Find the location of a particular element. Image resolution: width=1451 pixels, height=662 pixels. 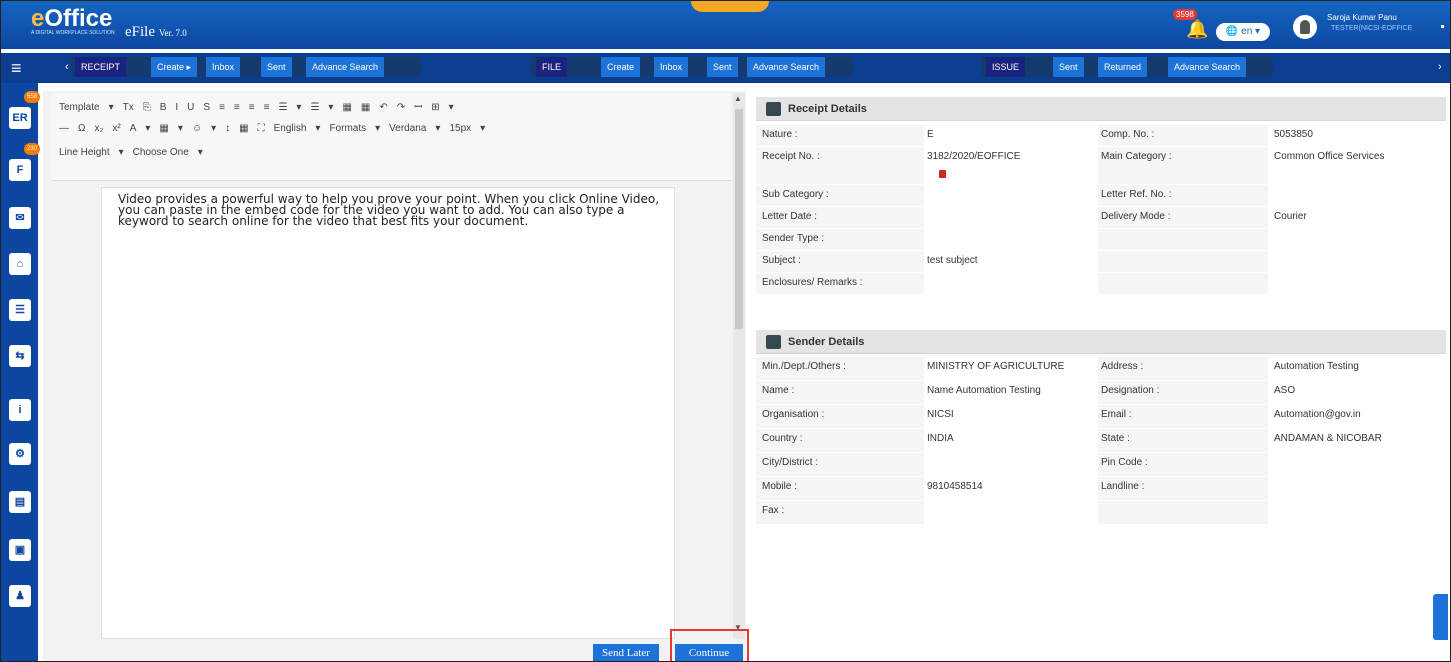

collapse-header-tab is located at coordinates (730, 6).